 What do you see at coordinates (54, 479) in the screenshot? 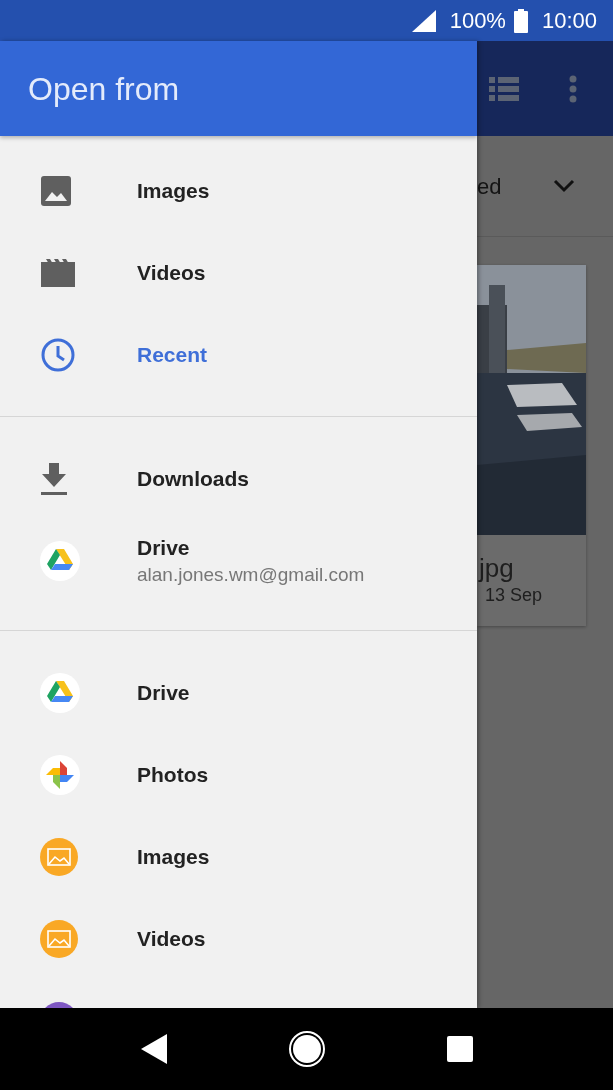
I see `download-icon` at bounding box center [54, 479].